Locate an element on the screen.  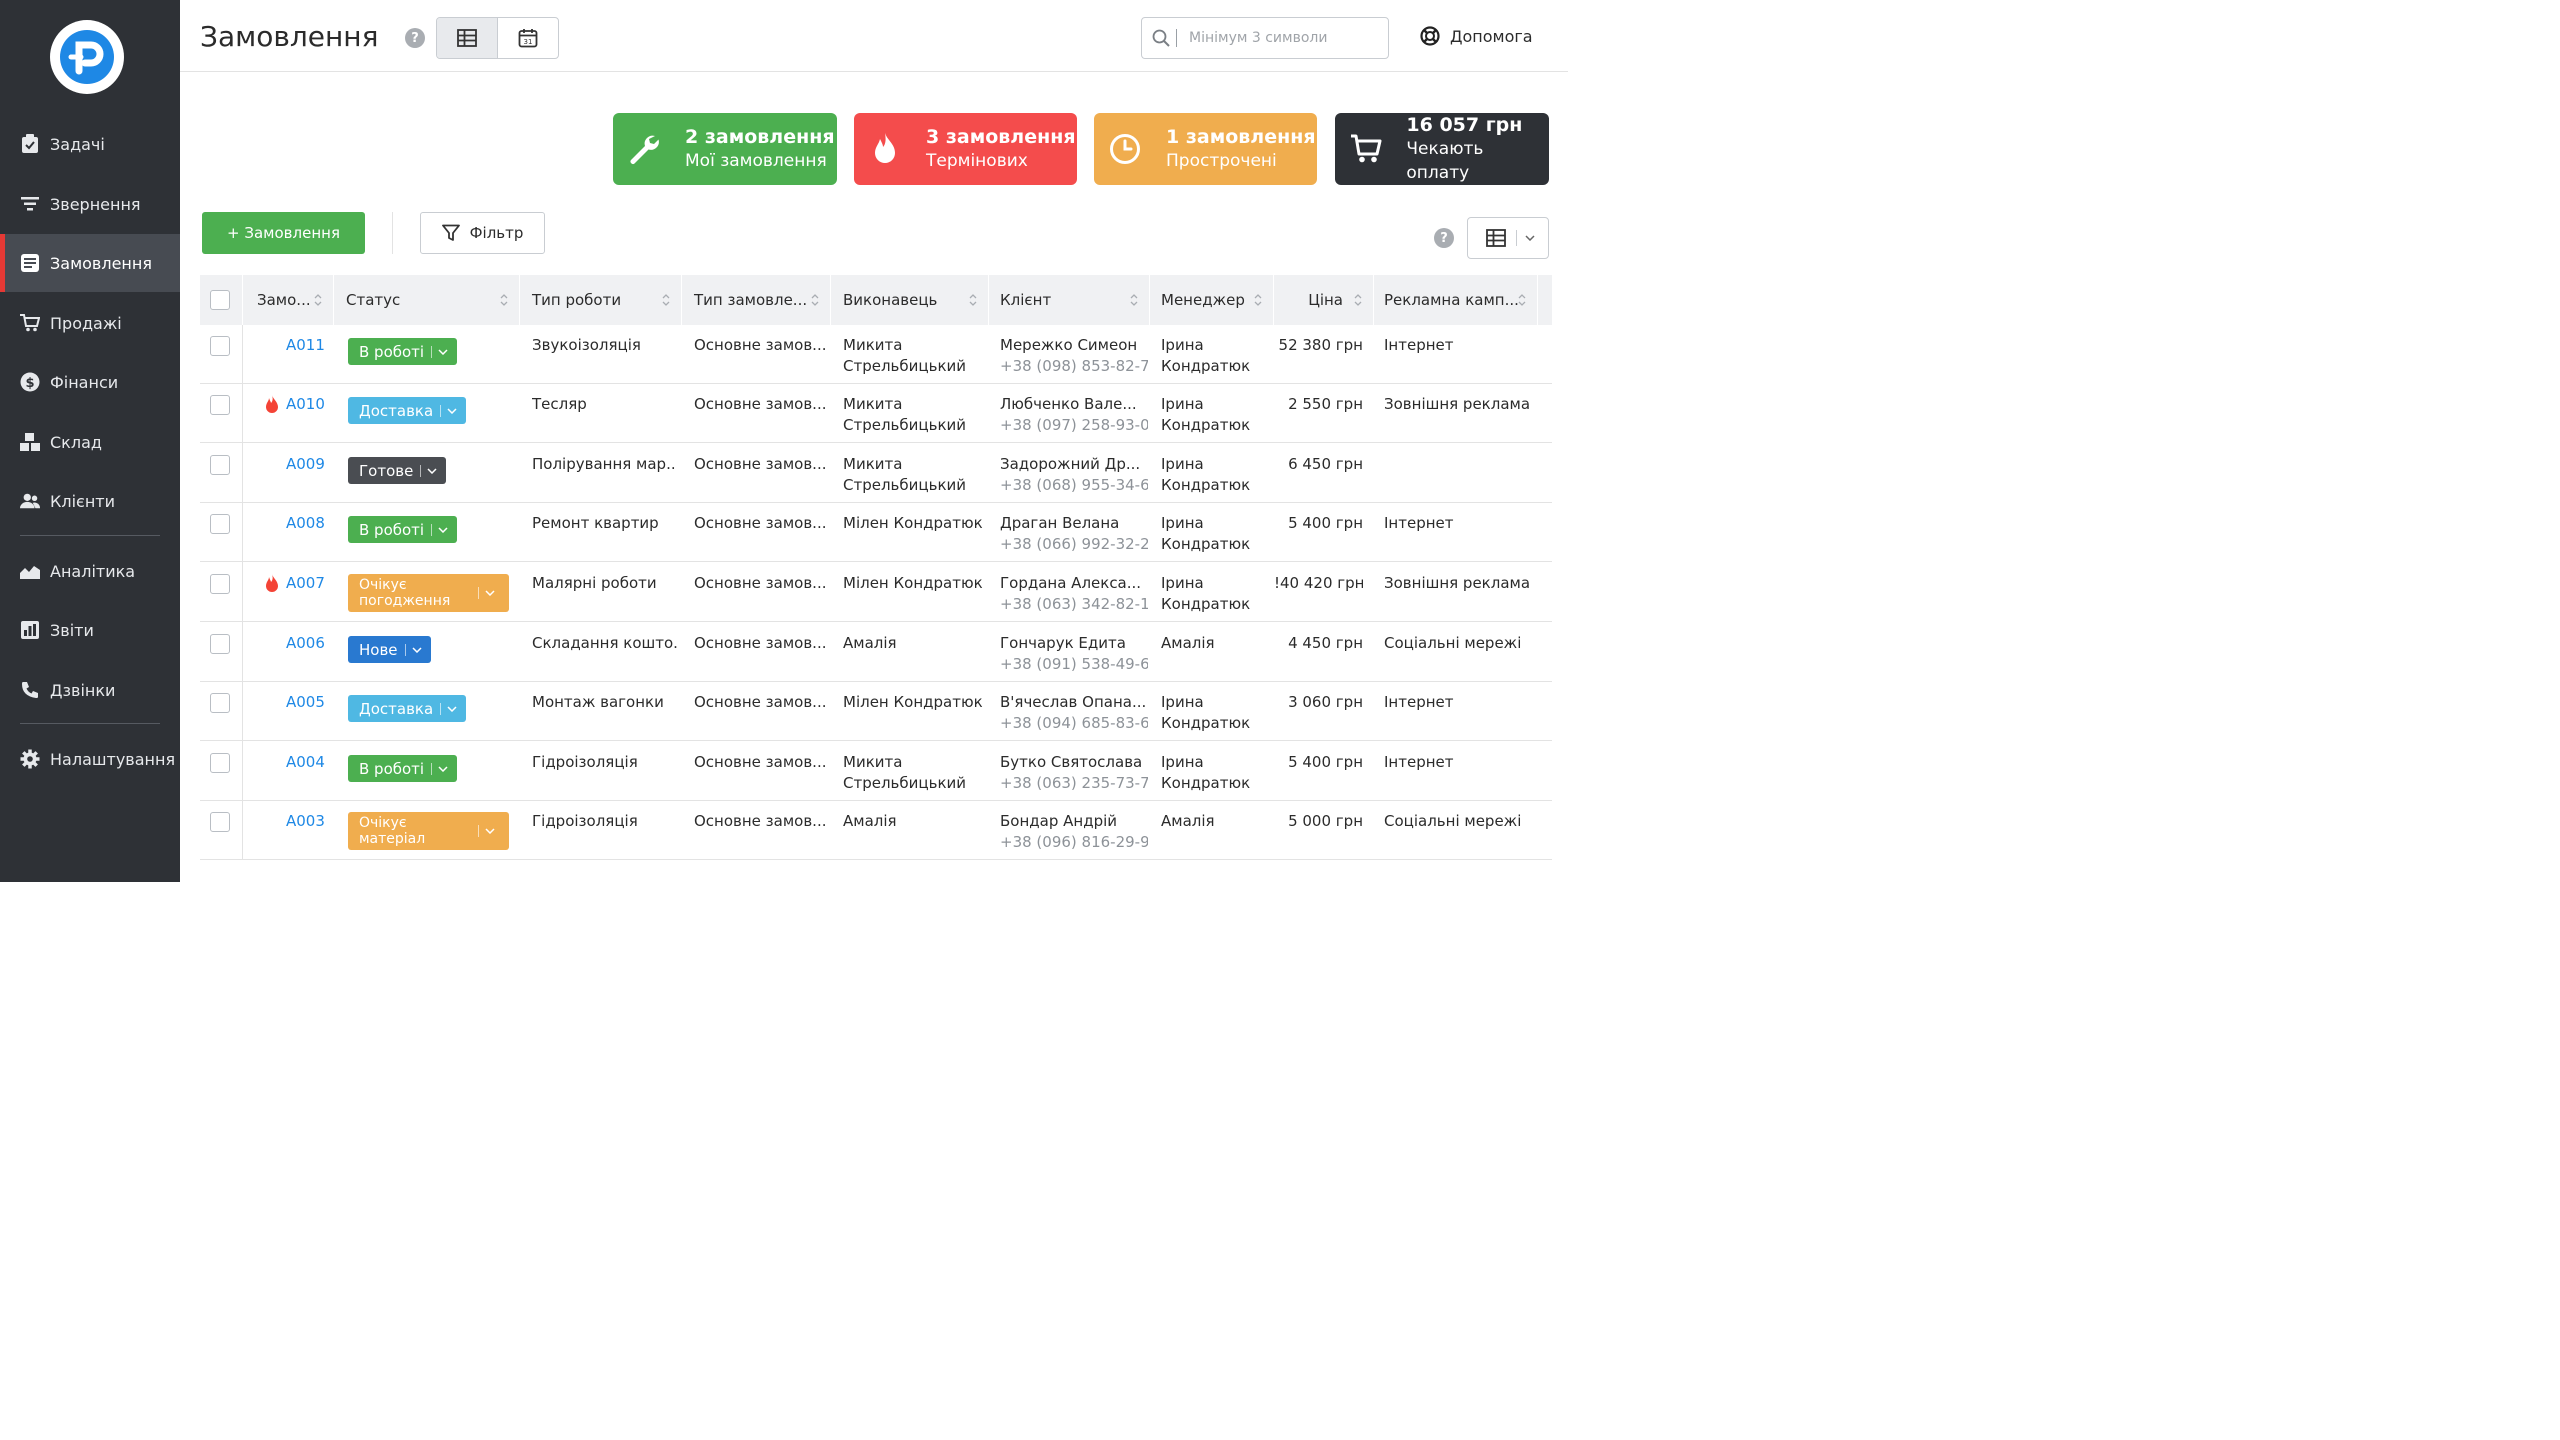
order-number-link: A005 is located at coordinates (311, 702).